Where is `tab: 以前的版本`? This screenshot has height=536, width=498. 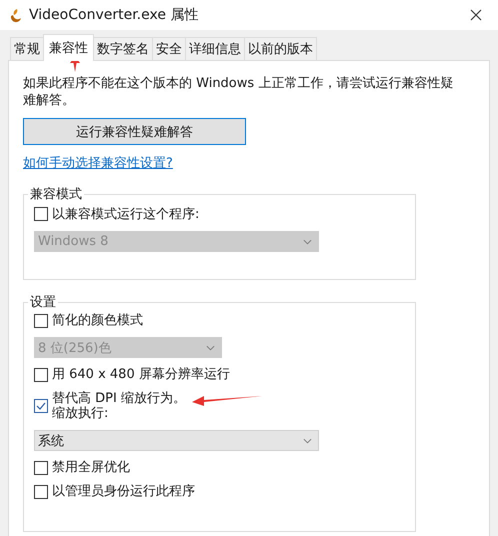 tab: 以前的版本 is located at coordinates (280, 48).